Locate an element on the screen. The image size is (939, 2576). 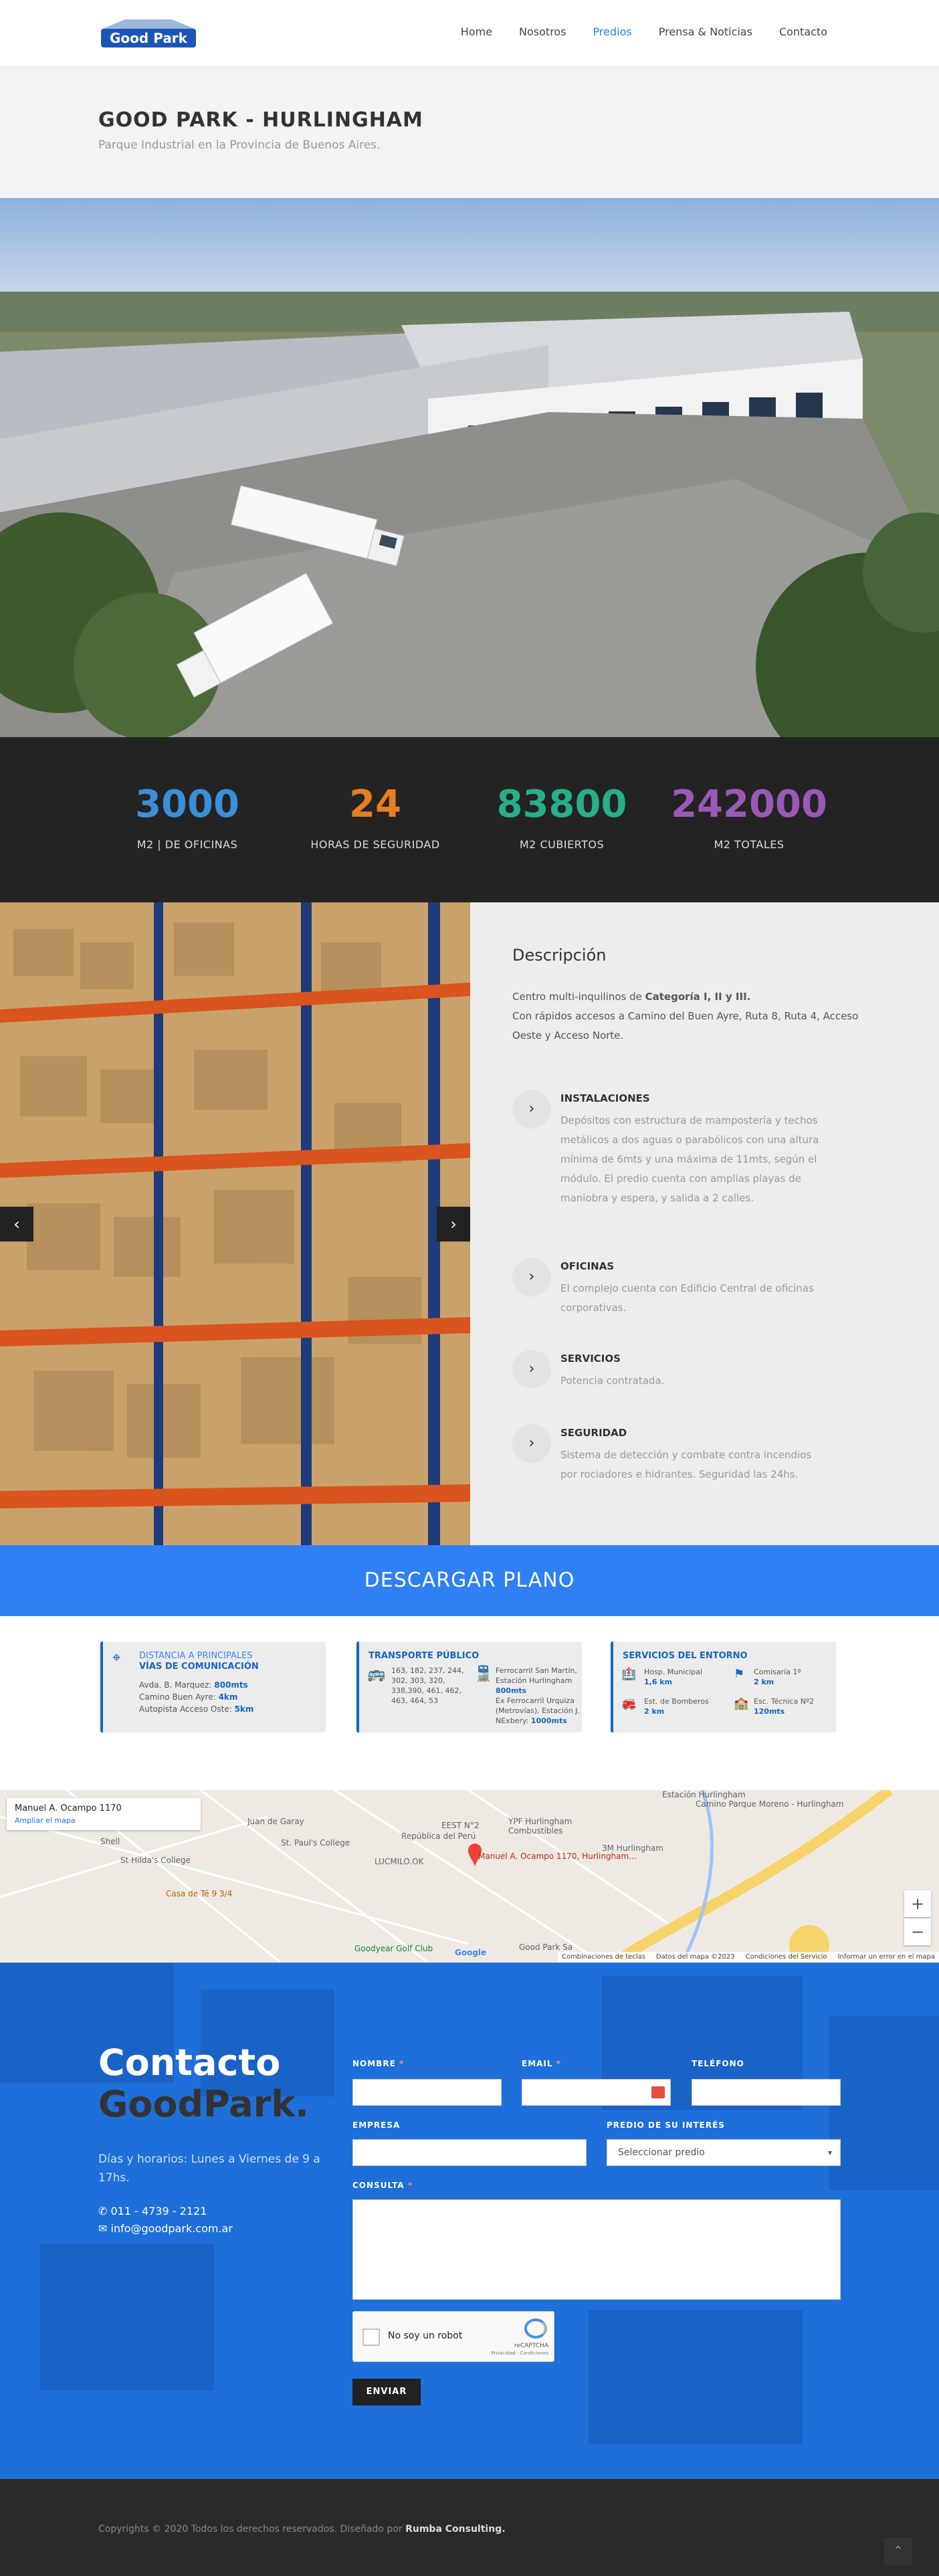
school-icon: 🏫 is located at coordinates (742, 1703).